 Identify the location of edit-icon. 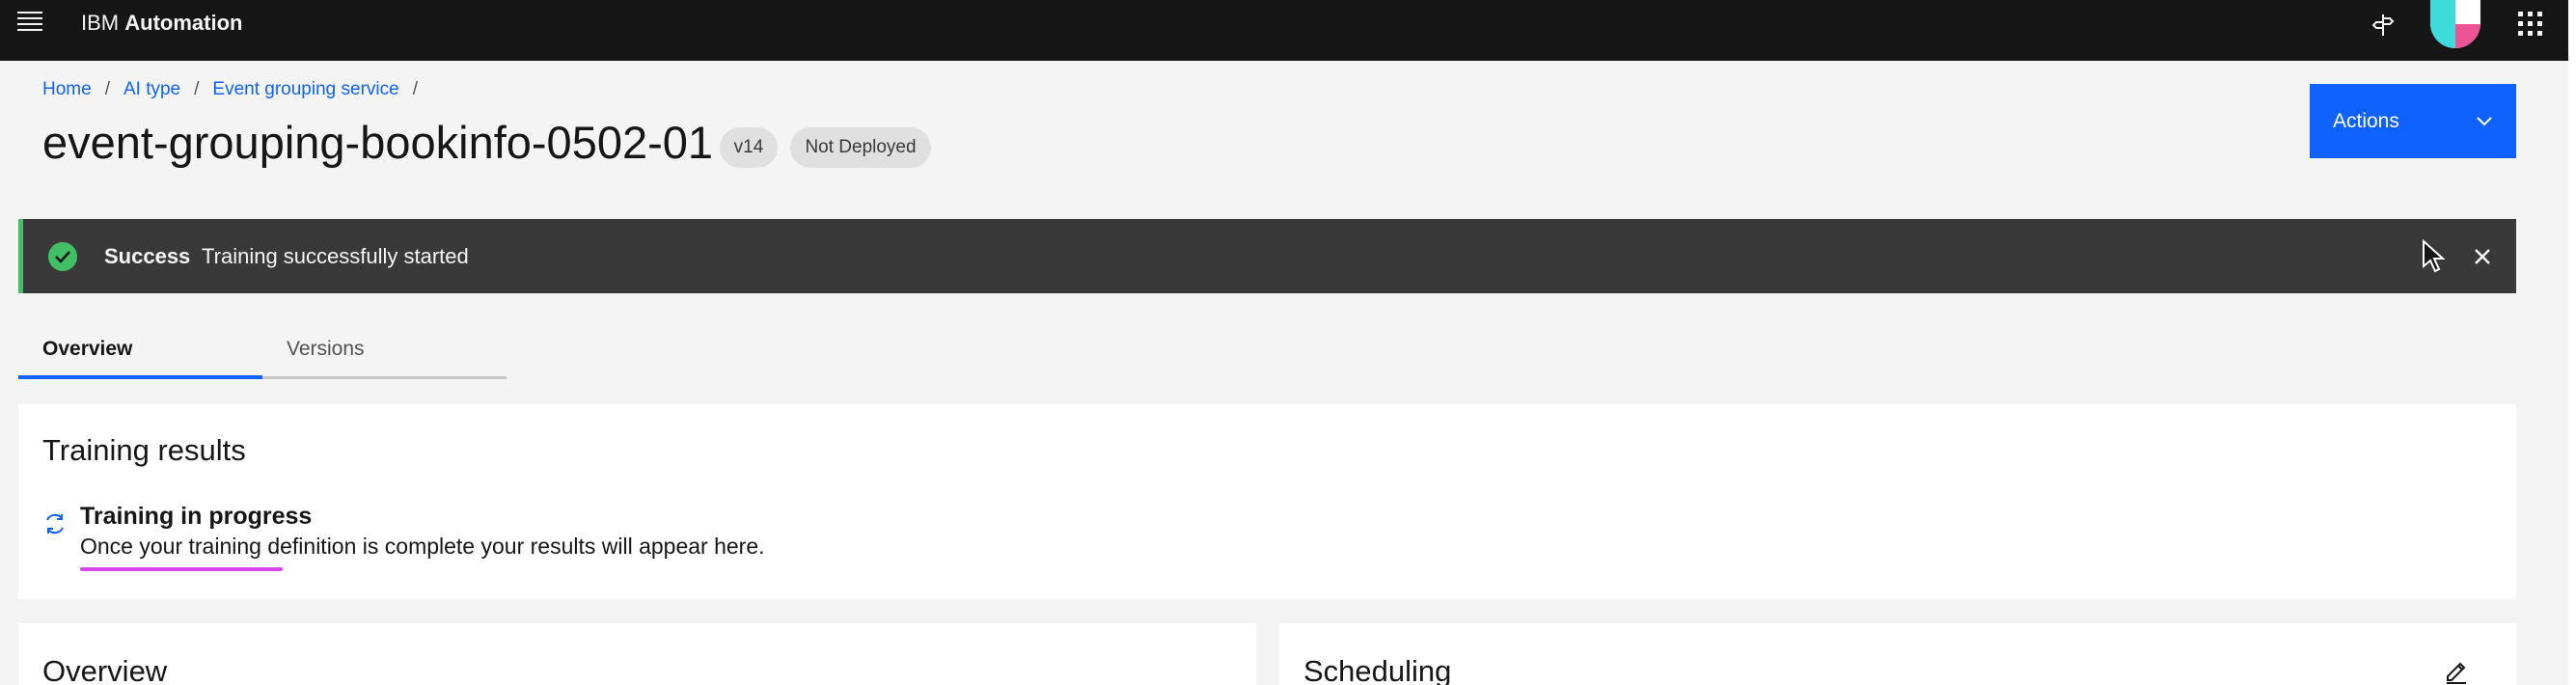
(2456, 672).